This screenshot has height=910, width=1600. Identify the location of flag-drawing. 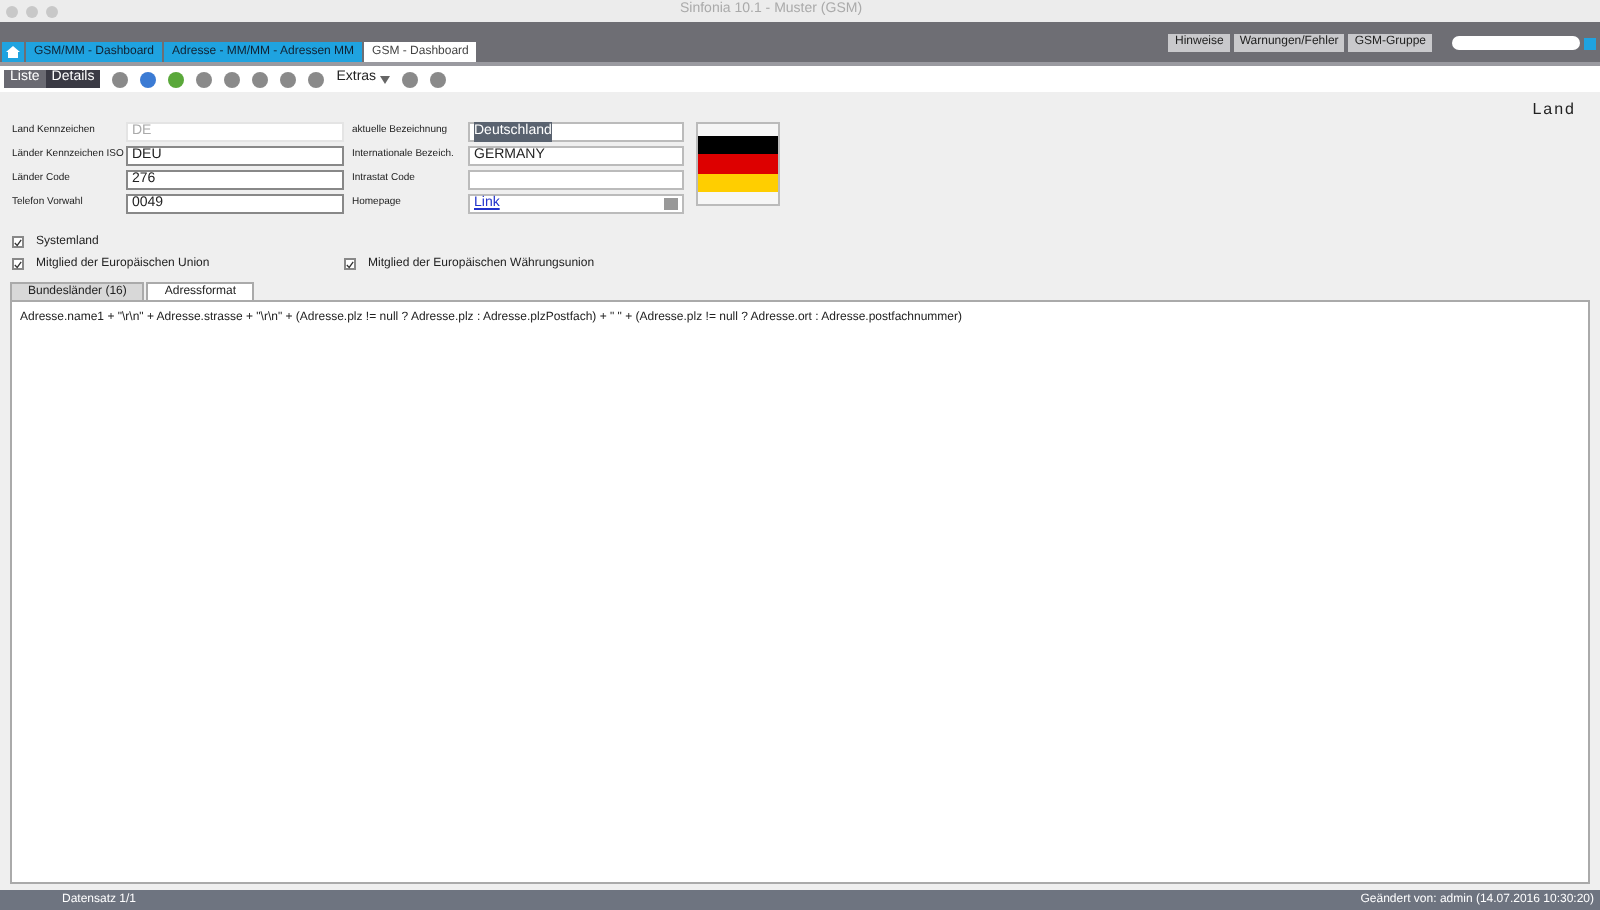
(738, 164).